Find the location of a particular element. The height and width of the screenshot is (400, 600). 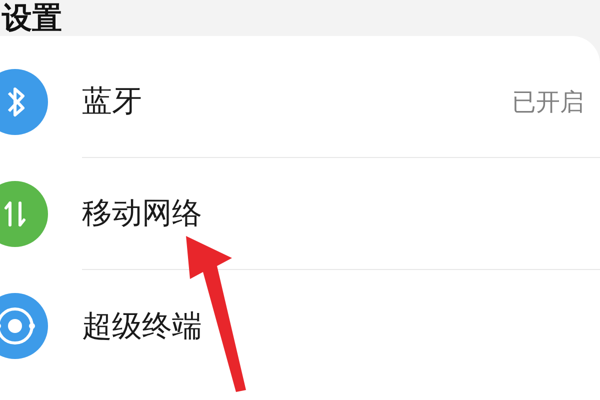

setting-label: 移动网络 is located at coordinates (333, 213).